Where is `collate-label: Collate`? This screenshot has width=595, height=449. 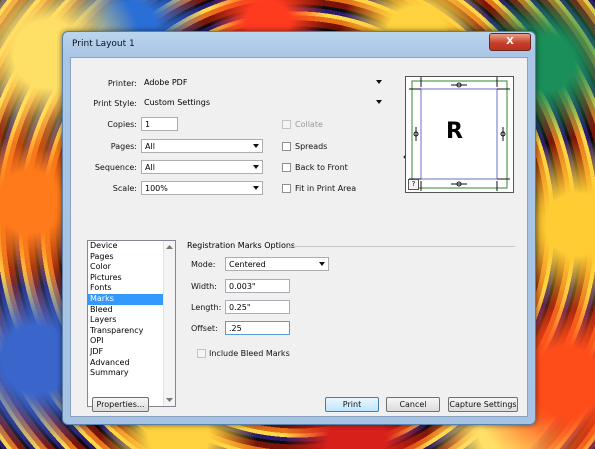 collate-label: Collate is located at coordinates (309, 124).